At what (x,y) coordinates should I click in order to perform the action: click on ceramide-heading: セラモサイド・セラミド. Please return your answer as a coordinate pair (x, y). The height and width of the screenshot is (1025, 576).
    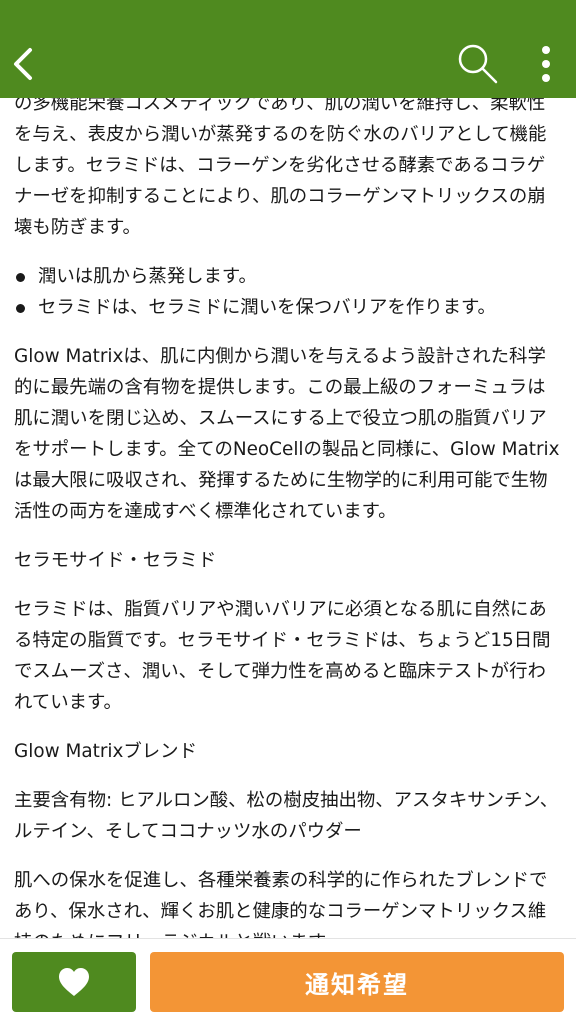
    Looking at the image, I should click on (115, 560).